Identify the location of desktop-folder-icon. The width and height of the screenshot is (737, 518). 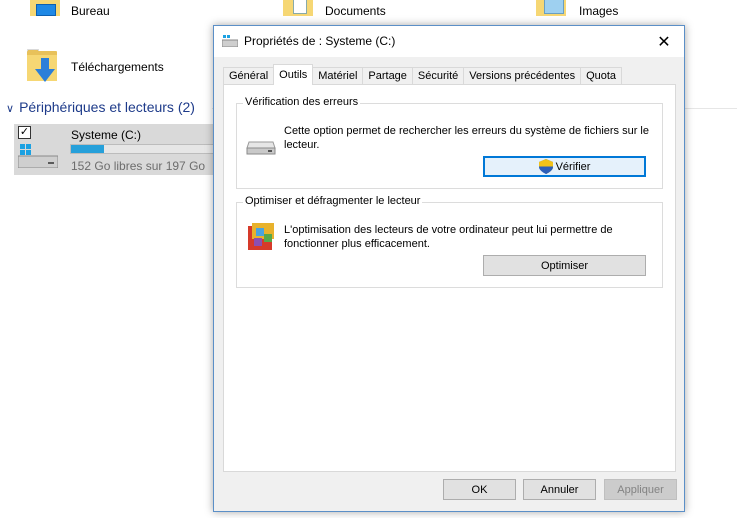
(45, 8).